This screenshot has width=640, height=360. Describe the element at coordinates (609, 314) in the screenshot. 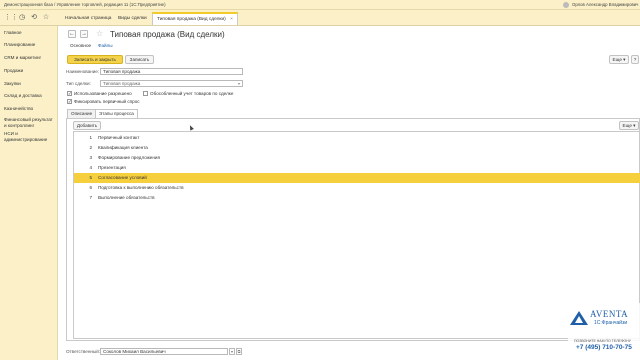

I see `watermark-brand: AVENTA` at that location.